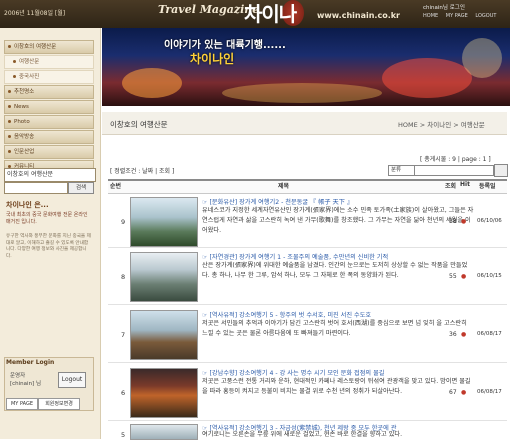 Image resolution: width=510 pixels, height=440 pixels. What do you see at coordinates (81, 188) in the screenshot?
I see `sidebar-search-button: 검색` at bounding box center [81, 188].